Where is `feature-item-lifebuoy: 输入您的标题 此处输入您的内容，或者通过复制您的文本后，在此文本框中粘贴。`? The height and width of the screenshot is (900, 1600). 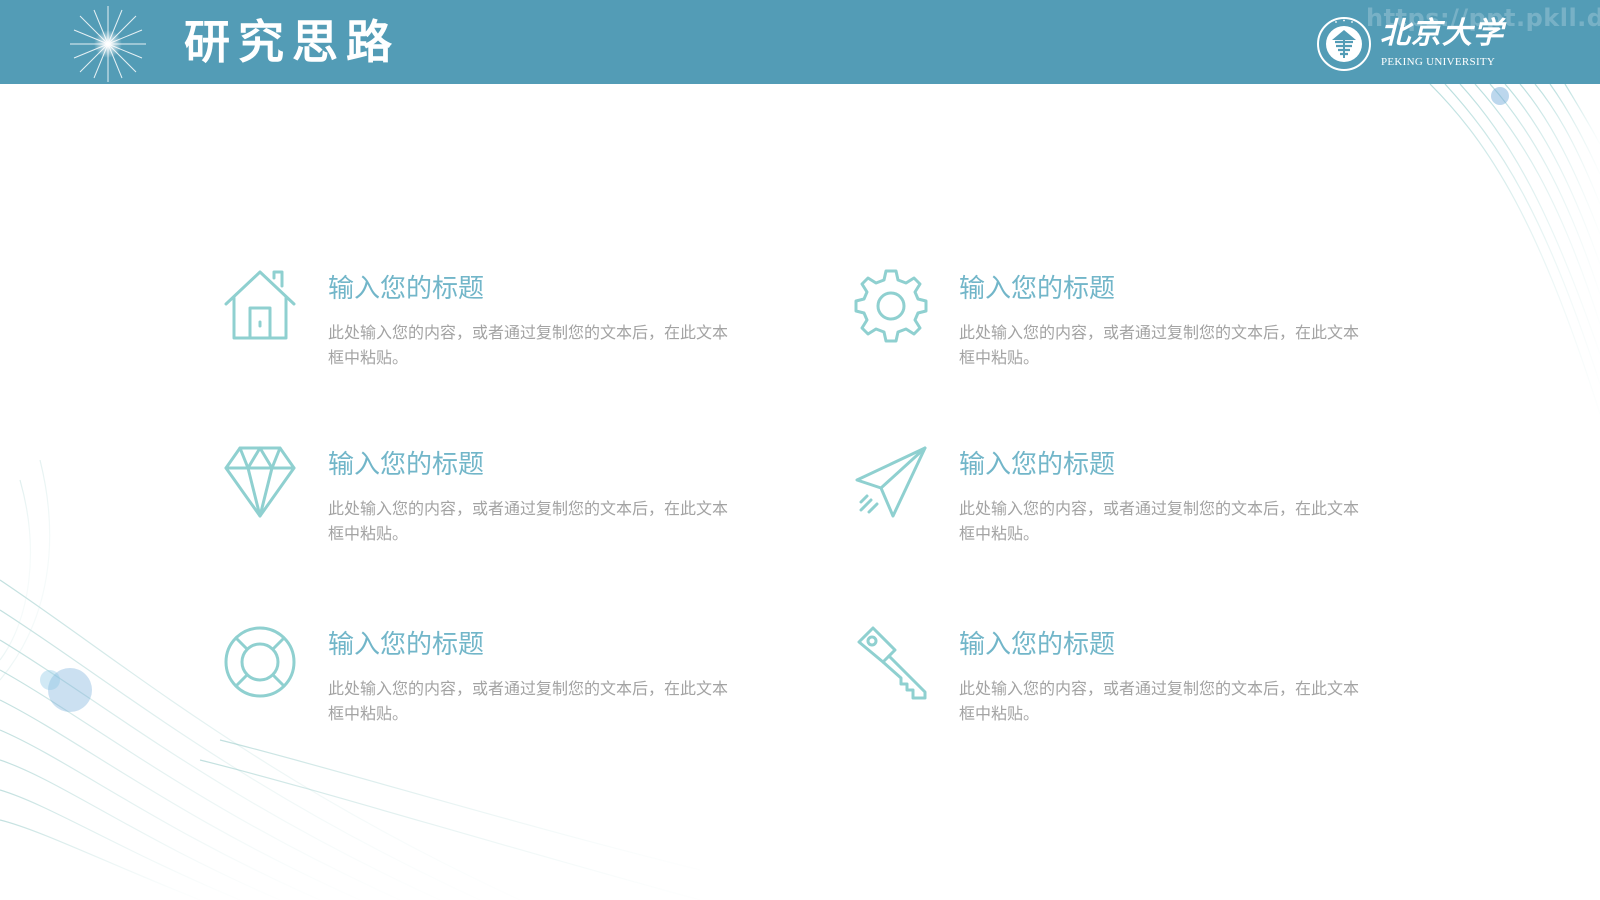
feature-item-lifebuoy: 输入您的标题 此处输入您的内容，或者通过复制您的文本后，在此文本框中粘贴。 is located at coordinates (522, 679).